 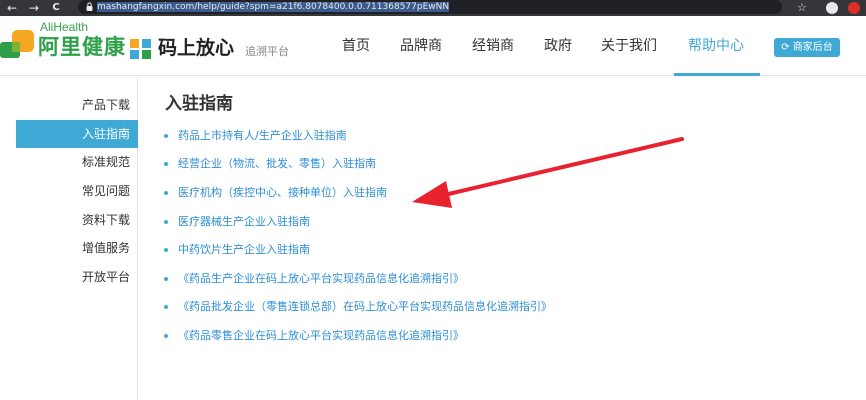 I want to click on nav-help-center: 帮助中心, so click(x=716, y=46).